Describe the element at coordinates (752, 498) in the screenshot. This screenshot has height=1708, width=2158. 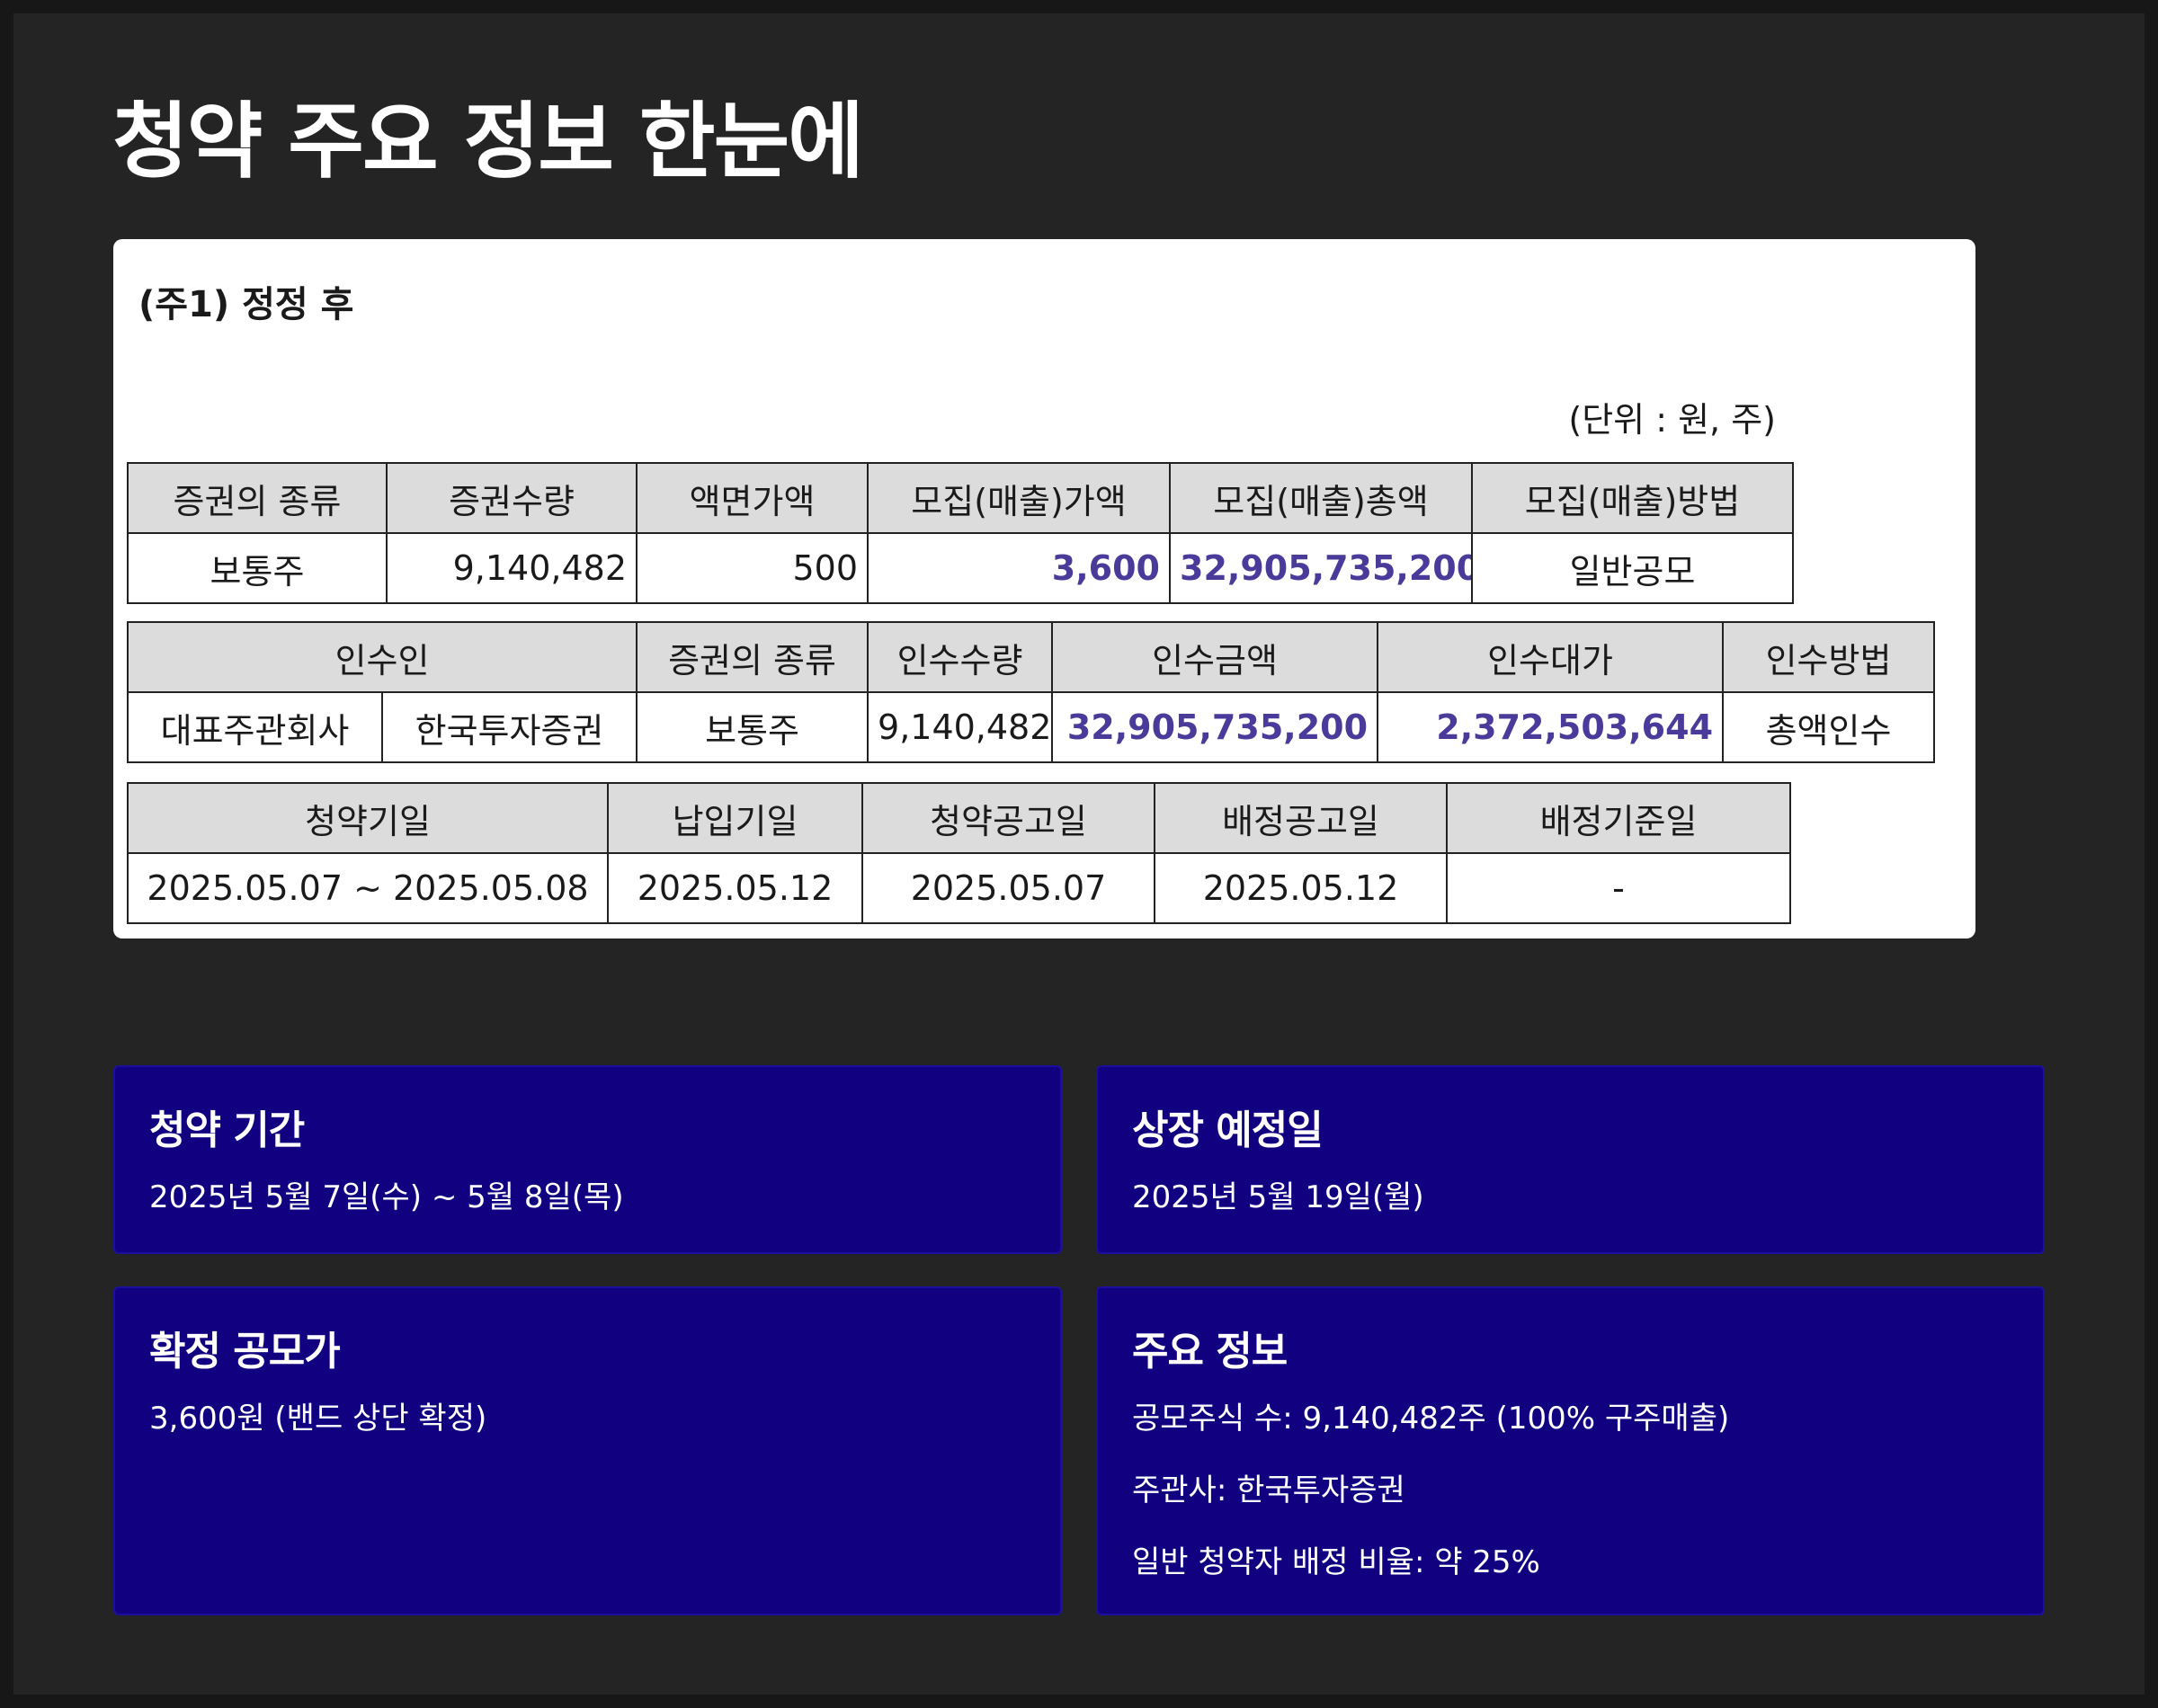
I see `header-cell: 액면가액` at that location.